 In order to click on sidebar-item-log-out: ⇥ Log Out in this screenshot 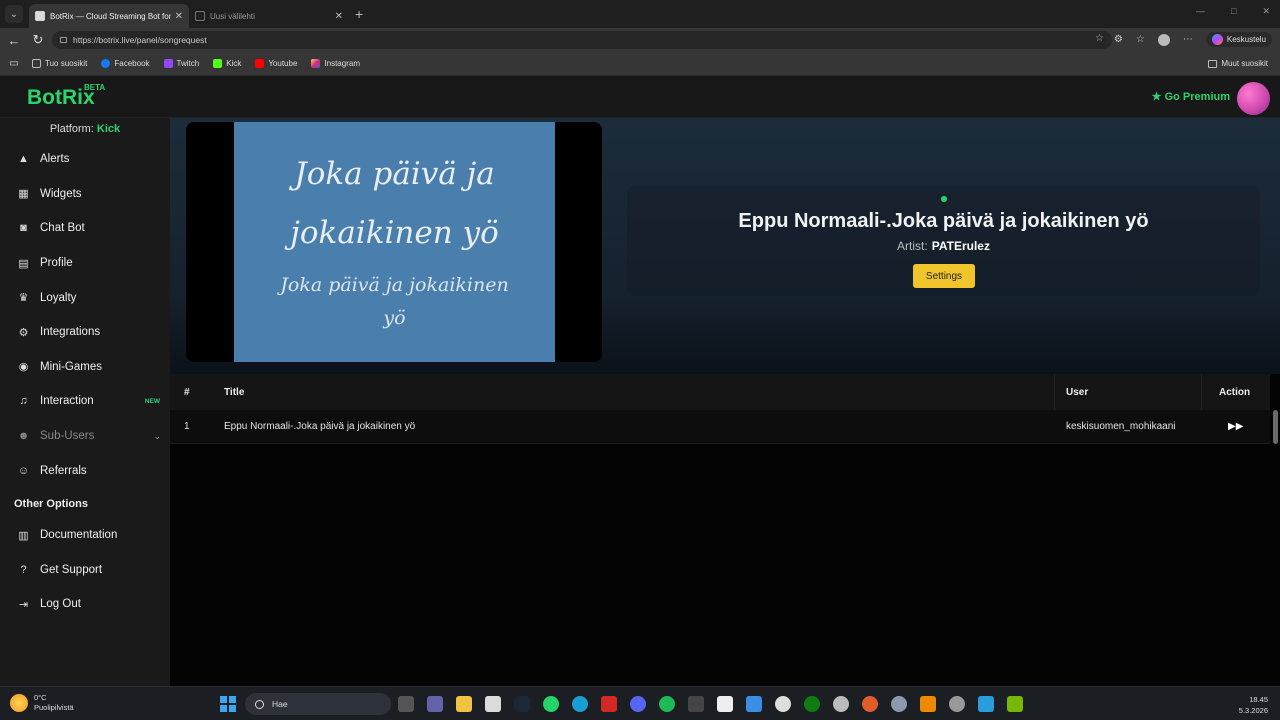, I will do `click(85, 604)`.